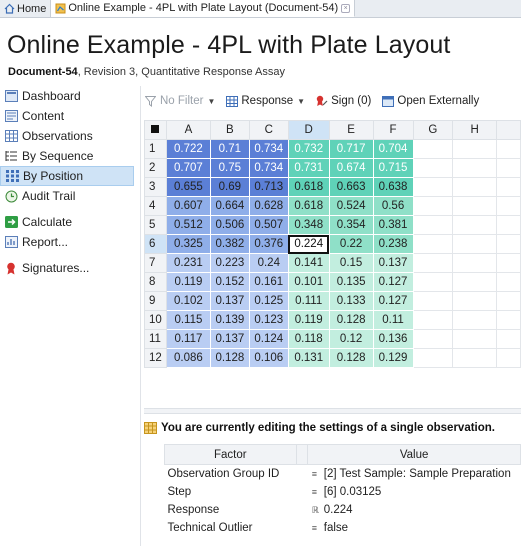 The width and height of the screenshot is (521, 546). I want to click on well-f5: 0.381, so click(393, 225).